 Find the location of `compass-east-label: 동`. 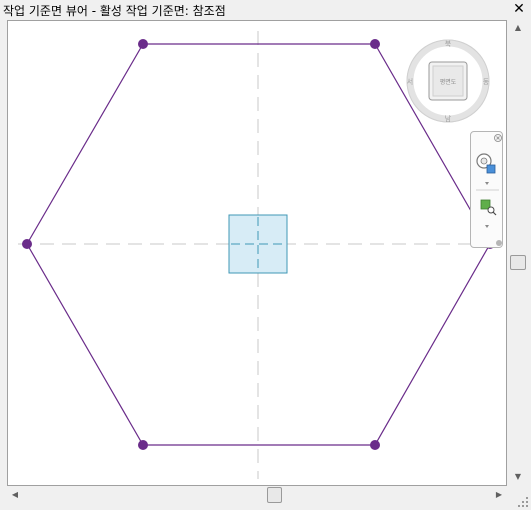

compass-east-label: 동 is located at coordinates (486, 82).